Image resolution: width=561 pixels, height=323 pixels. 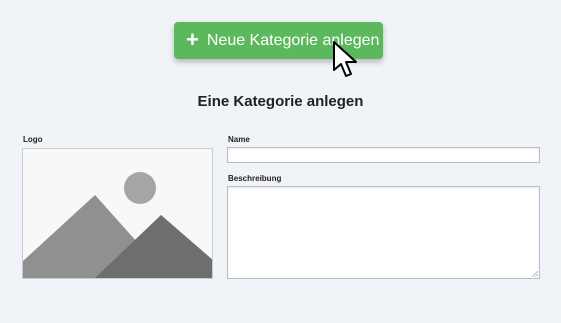 What do you see at coordinates (255, 178) in the screenshot?
I see `description-label: Beschreibung` at bounding box center [255, 178].